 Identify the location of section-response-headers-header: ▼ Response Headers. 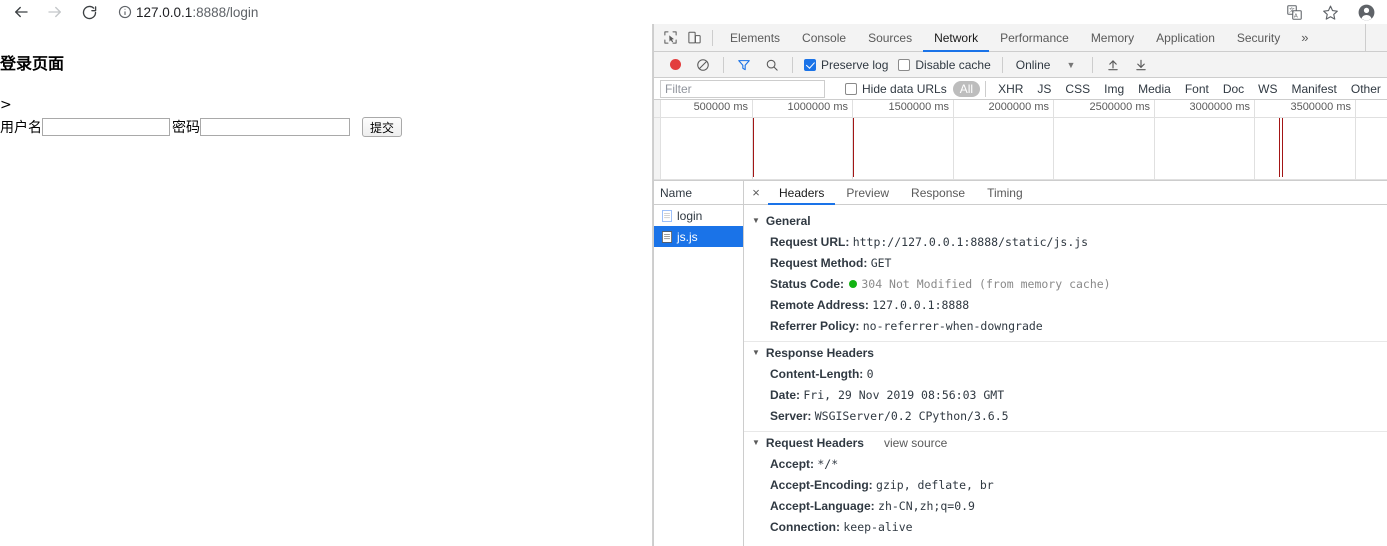
(1065, 353).